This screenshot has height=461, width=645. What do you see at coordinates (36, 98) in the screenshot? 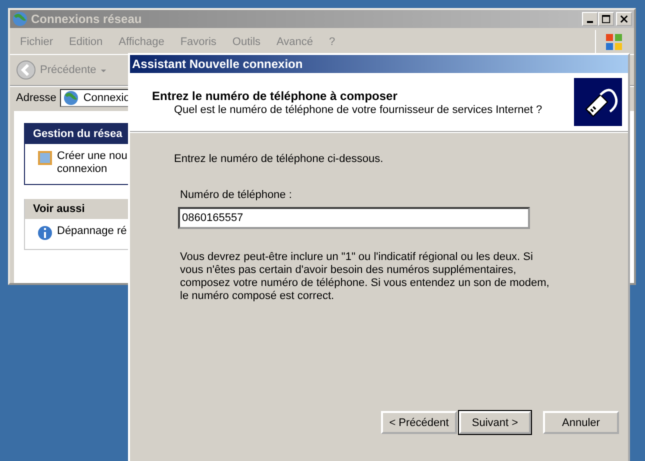
I see `address-label: Adresse` at bounding box center [36, 98].